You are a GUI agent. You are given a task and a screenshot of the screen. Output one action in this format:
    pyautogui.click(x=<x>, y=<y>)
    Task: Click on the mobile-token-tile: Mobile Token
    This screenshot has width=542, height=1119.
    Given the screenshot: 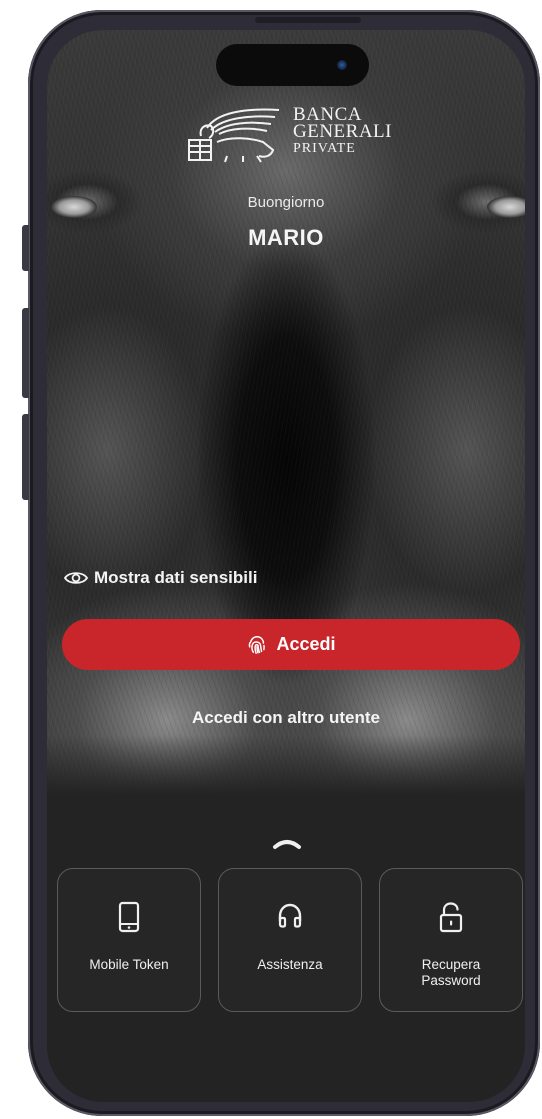 What is the action you would take?
    pyautogui.click(x=129, y=940)
    